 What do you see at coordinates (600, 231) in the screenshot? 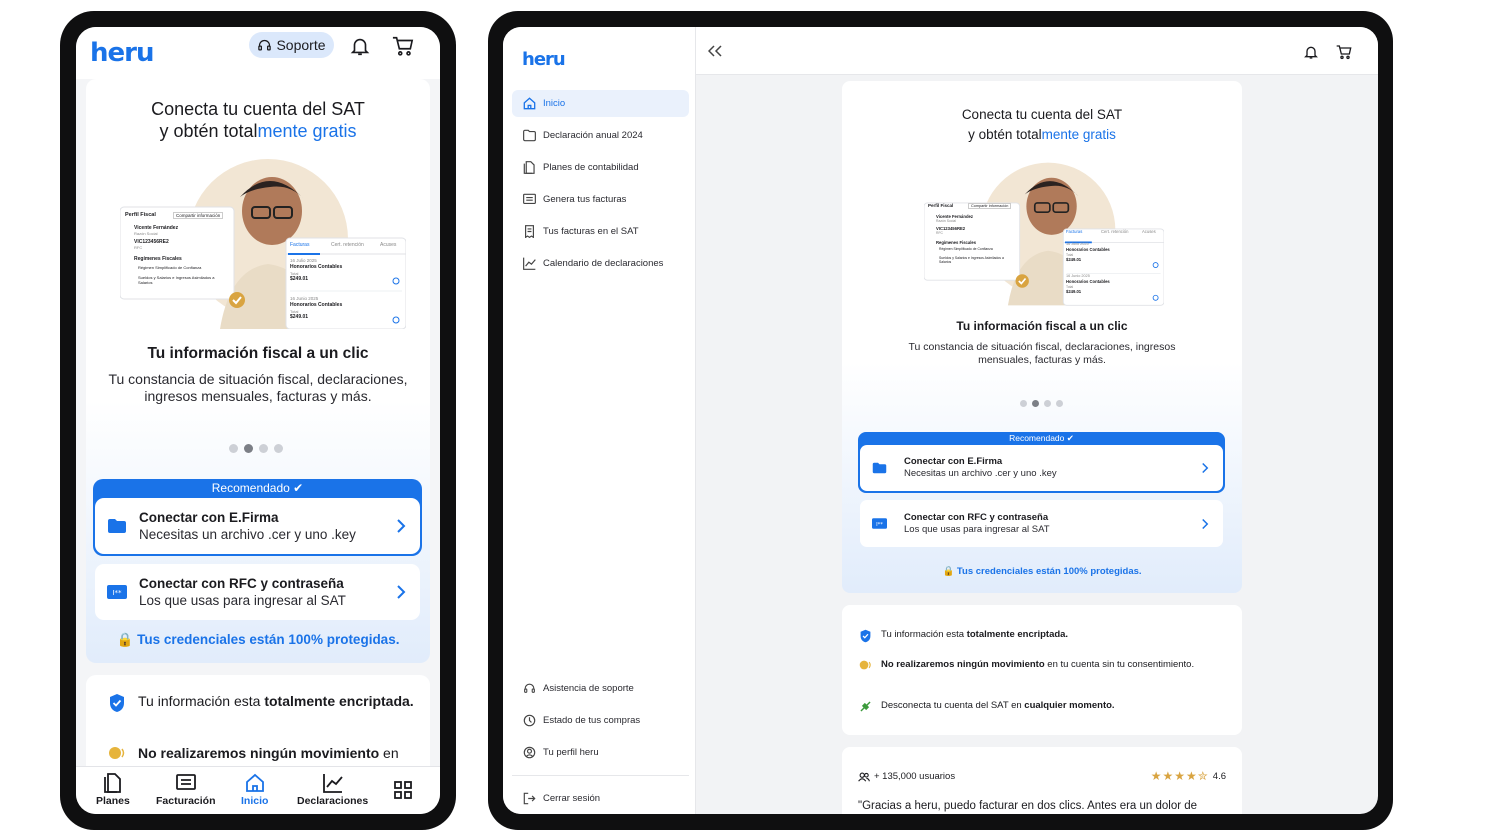
I see `sidebar-item-facturas-sat: Tus facturas en el SAT` at bounding box center [600, 231].